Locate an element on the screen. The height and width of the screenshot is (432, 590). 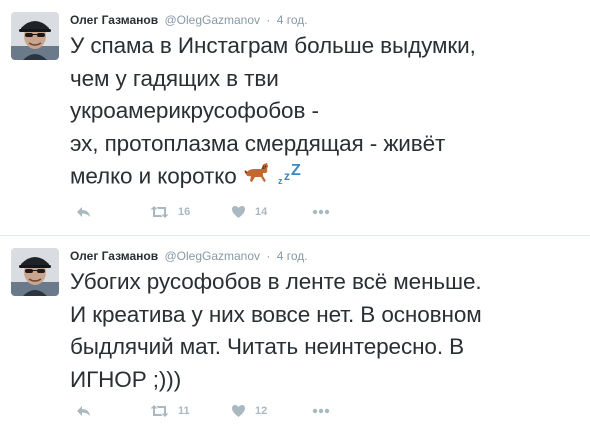
like-count: 14 is located at coordinates (261, 212).